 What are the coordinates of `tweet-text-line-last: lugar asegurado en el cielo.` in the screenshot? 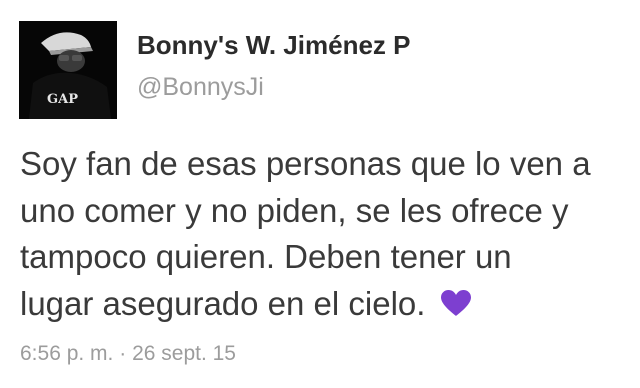 It's located at (326, 305).